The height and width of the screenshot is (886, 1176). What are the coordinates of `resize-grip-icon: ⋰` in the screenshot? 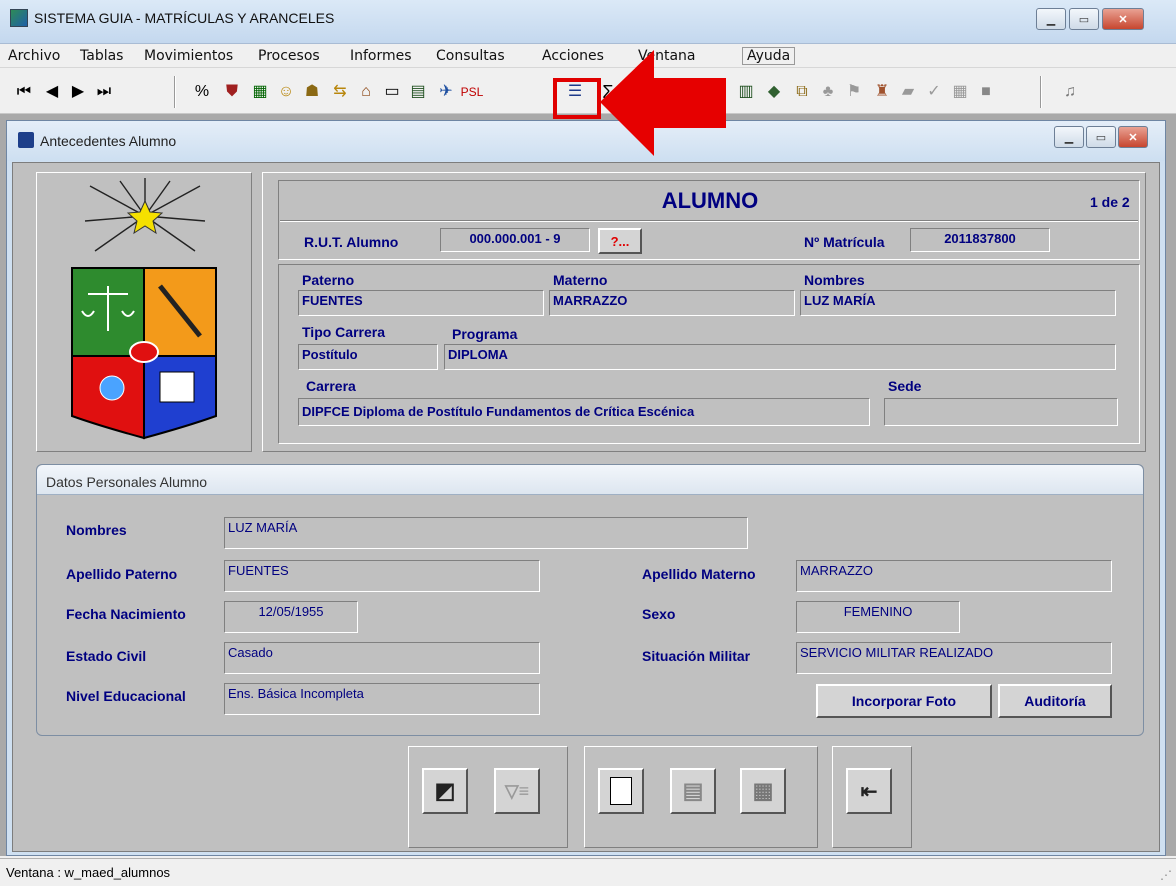 It's located at (1166, 875).